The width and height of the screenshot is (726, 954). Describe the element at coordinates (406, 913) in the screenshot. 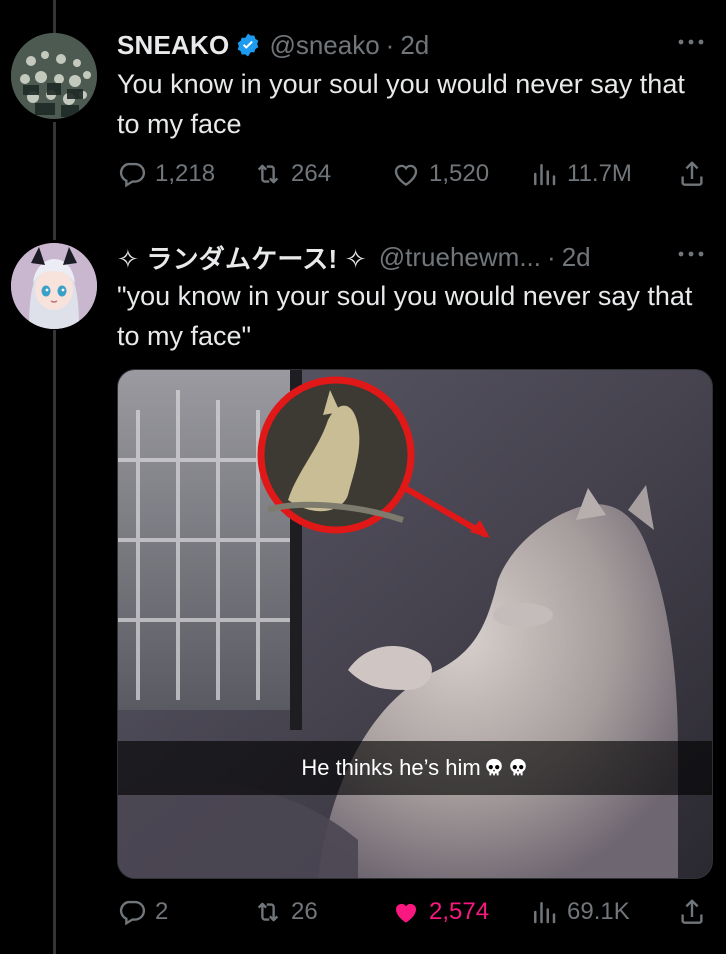

I see `like-icon-filled` at that location.